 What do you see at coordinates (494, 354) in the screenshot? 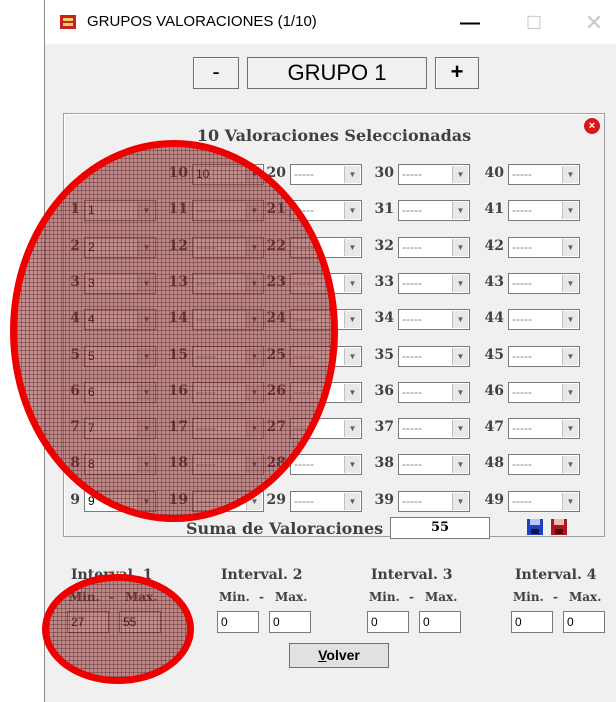
I see `valoracion-number: 45` at bounding box center [494, 354].